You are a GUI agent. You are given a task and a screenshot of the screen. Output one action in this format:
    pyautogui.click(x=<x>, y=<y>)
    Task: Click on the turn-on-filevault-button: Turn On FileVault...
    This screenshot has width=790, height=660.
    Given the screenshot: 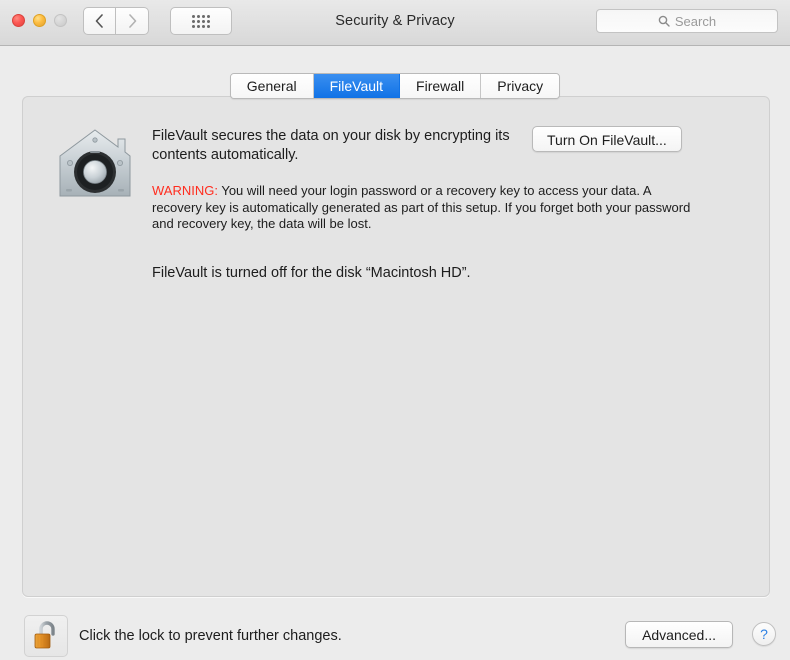 What is the action you would take?
    pyautogui.click(x=607, y=139)
    